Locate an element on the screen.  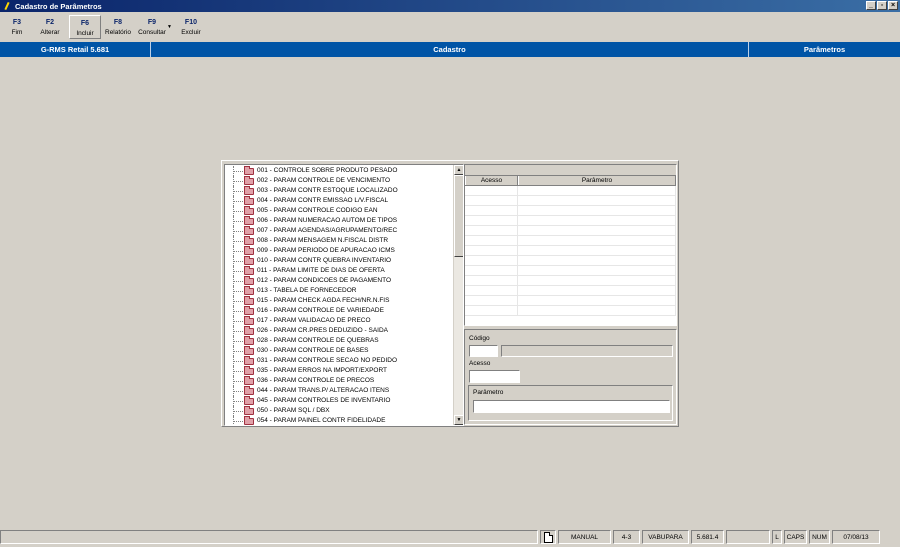
status-message is located at coordinates (269, 537).